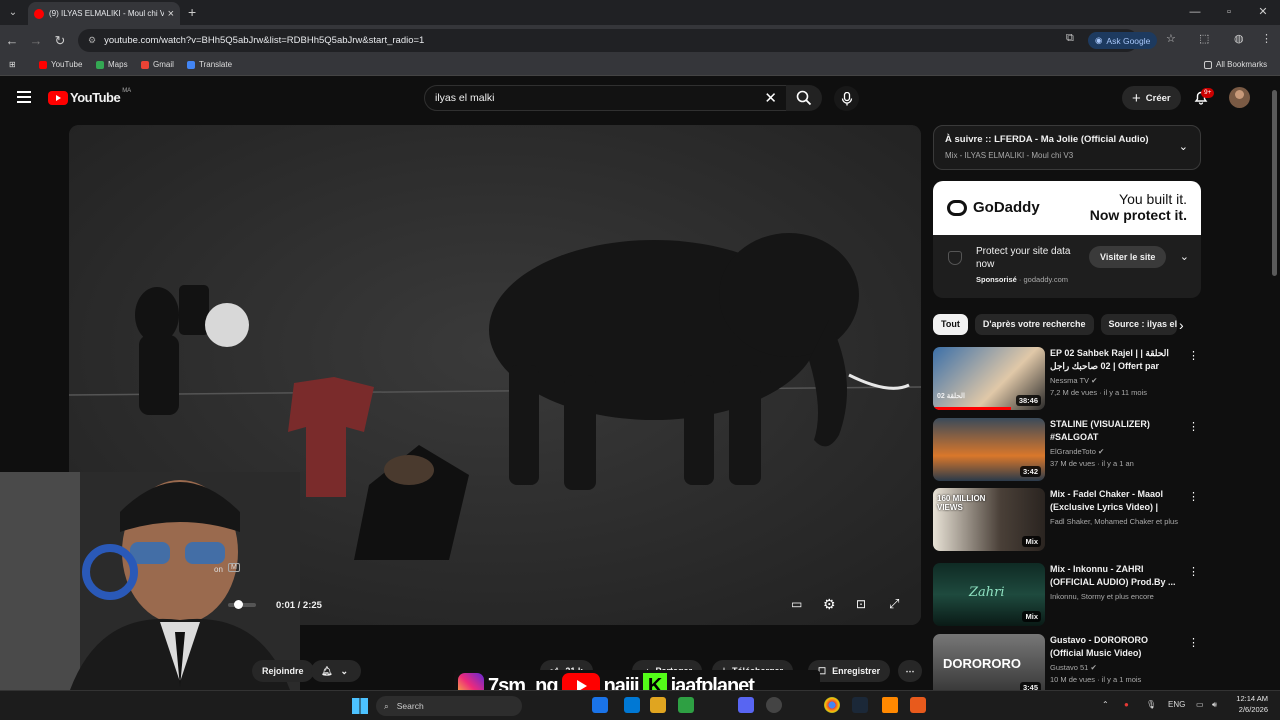 The image size is (1280, 720). I want to click on video-thumbnail: Zahri Mix, so click(989, 594).